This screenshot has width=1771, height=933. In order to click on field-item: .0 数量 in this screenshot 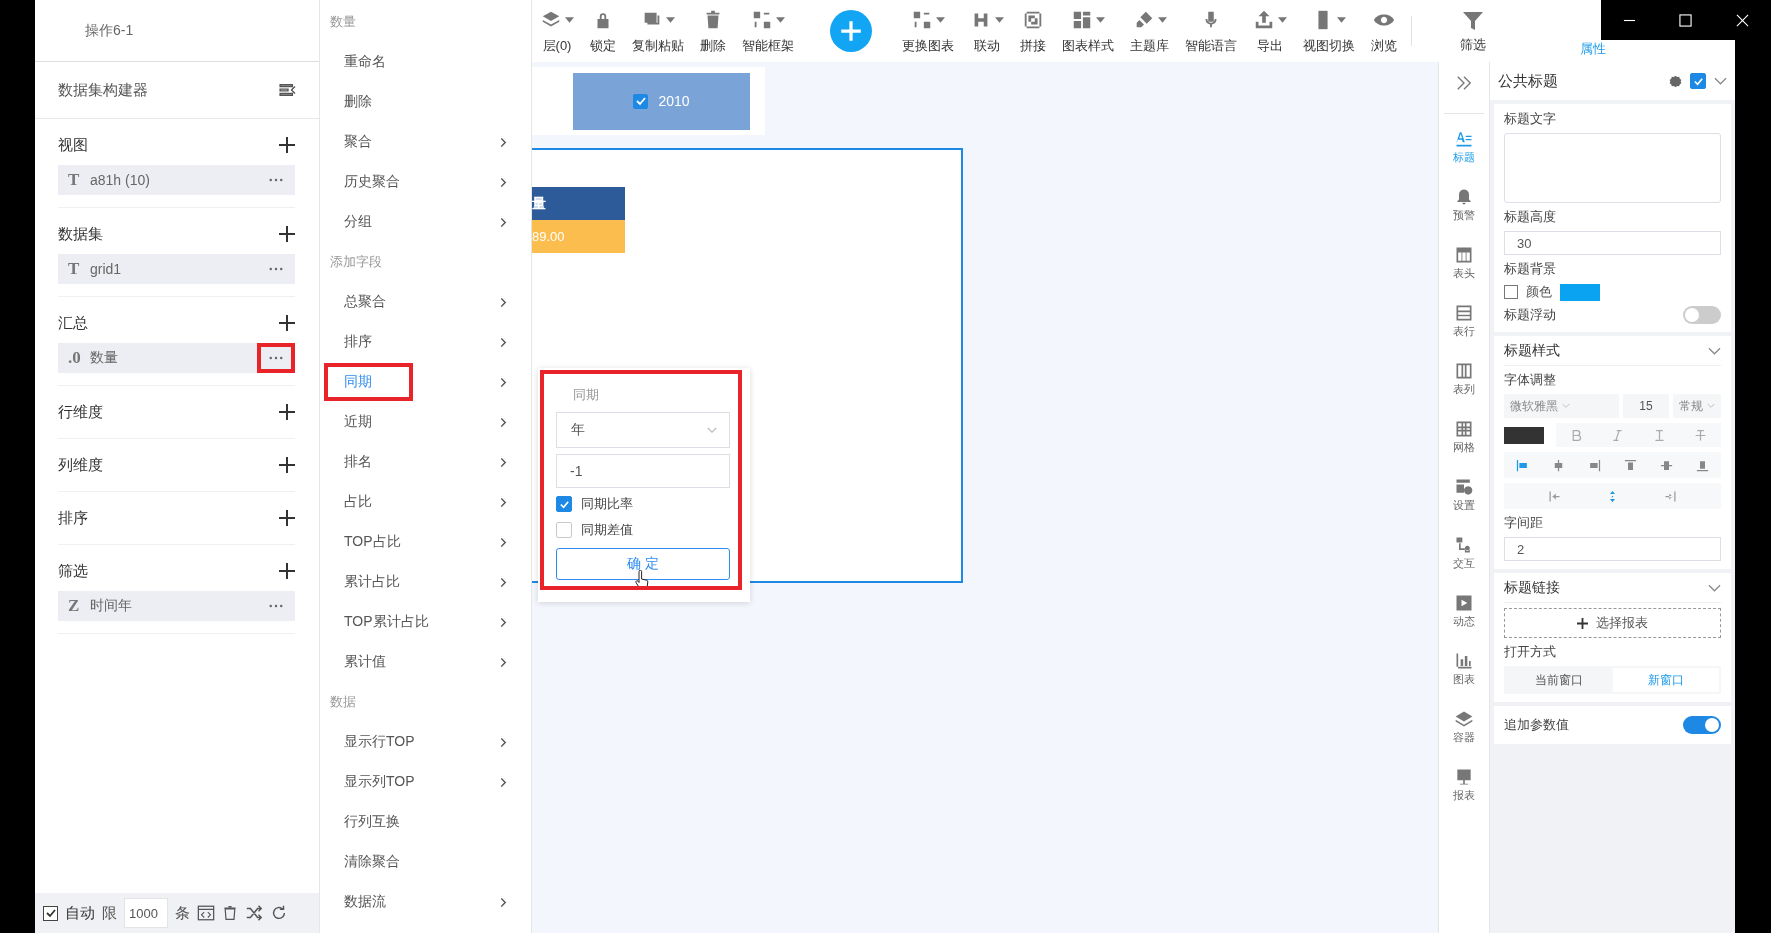, I will do `click(176, 358)`.